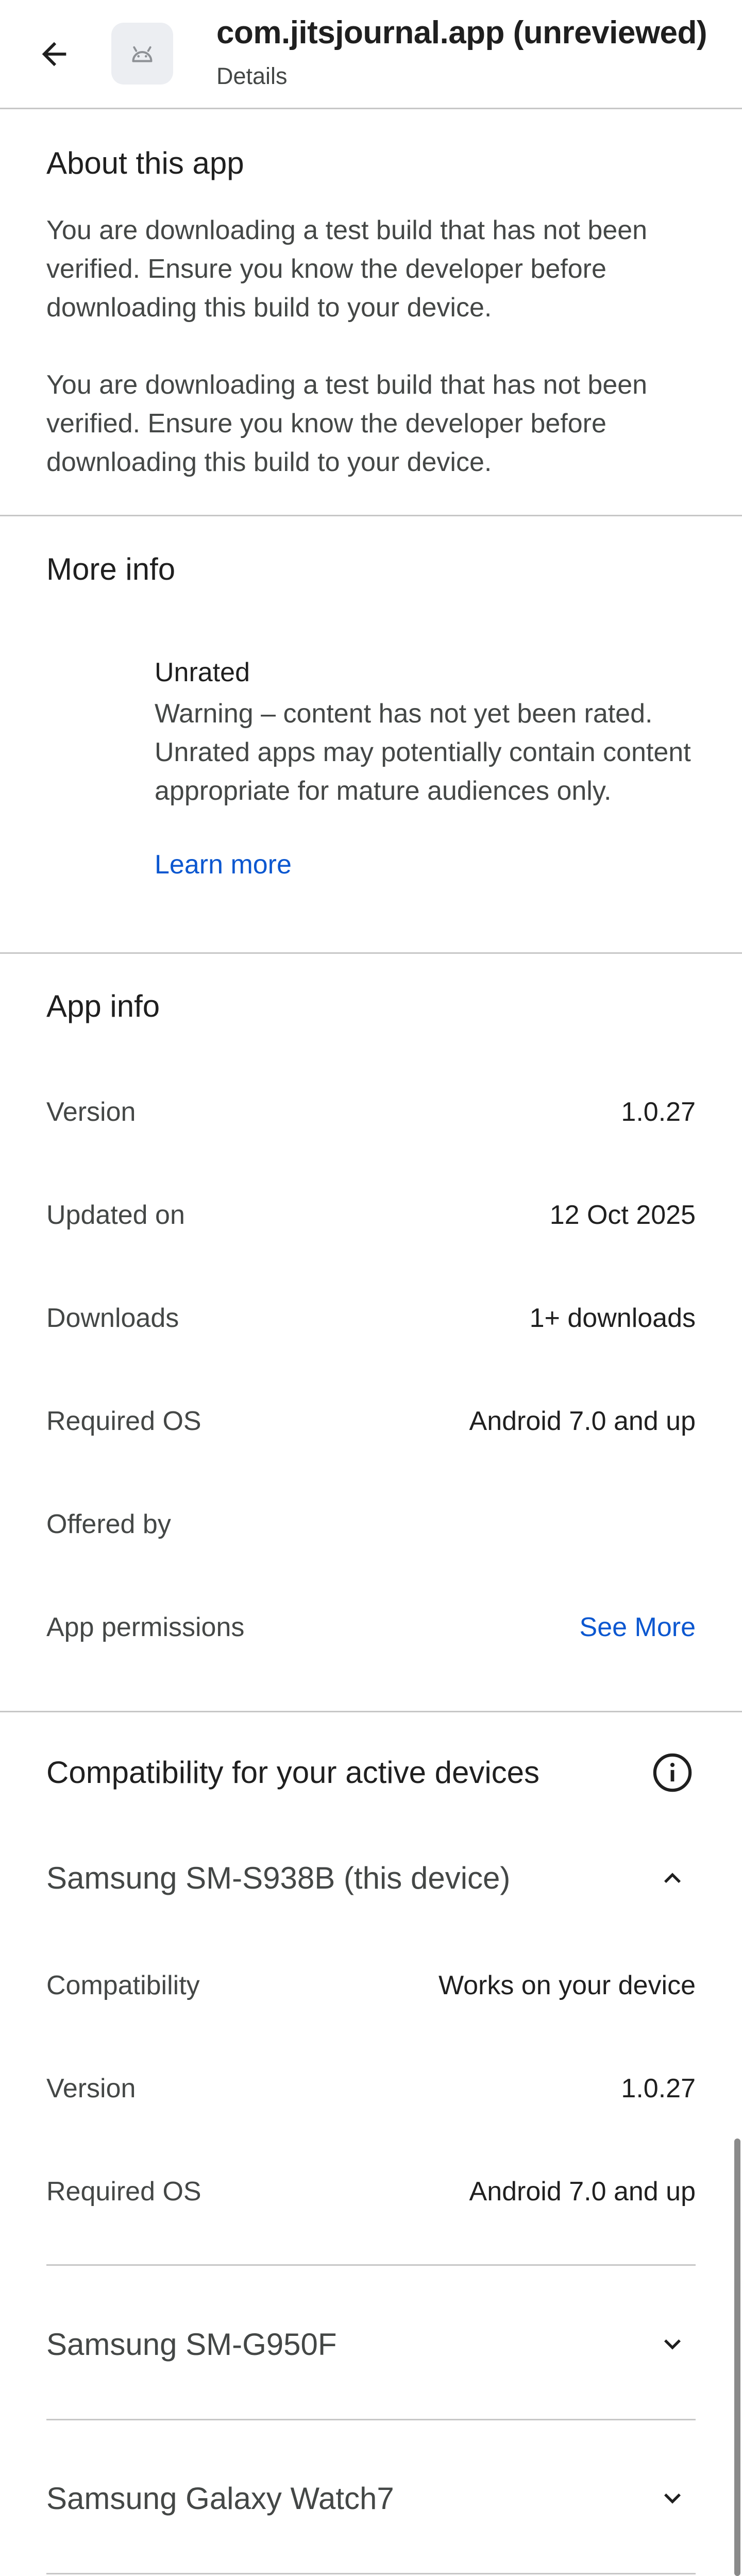  What do you see at coordinates (278, 1878) in the screenshot?
I see `device-header-this-device: Samsung SM-S938B (this device)` at bounding box center [278, 1878].